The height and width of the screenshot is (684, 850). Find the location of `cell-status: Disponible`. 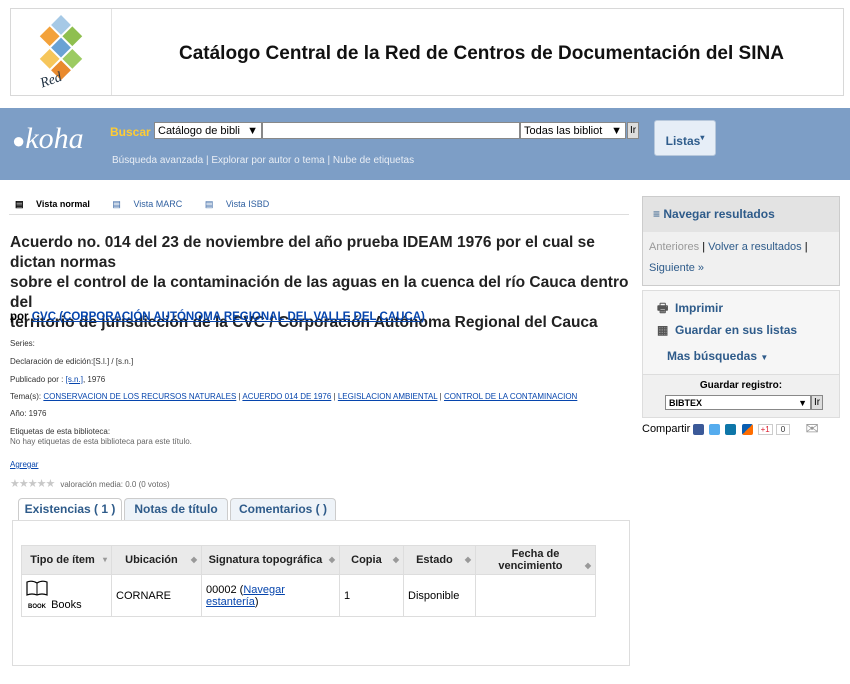

cell-status: Disponible is located at coordinates (439, 595).